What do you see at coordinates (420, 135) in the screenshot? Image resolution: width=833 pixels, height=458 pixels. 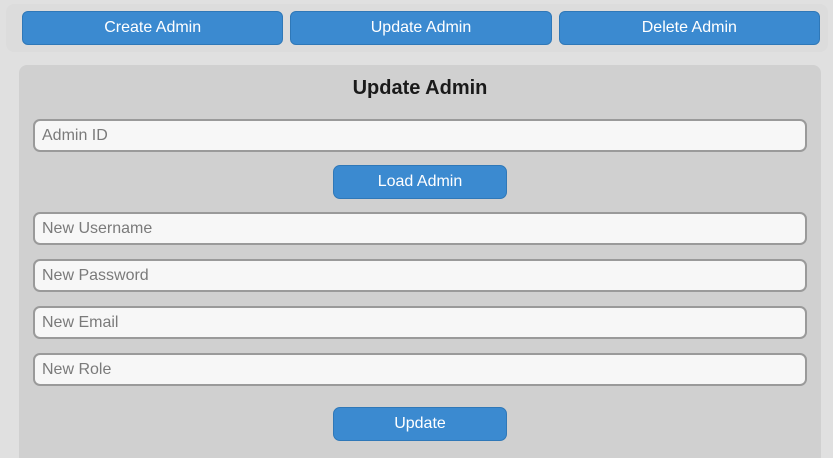 I see `admin-id-input` at bounding box center [420, 135].